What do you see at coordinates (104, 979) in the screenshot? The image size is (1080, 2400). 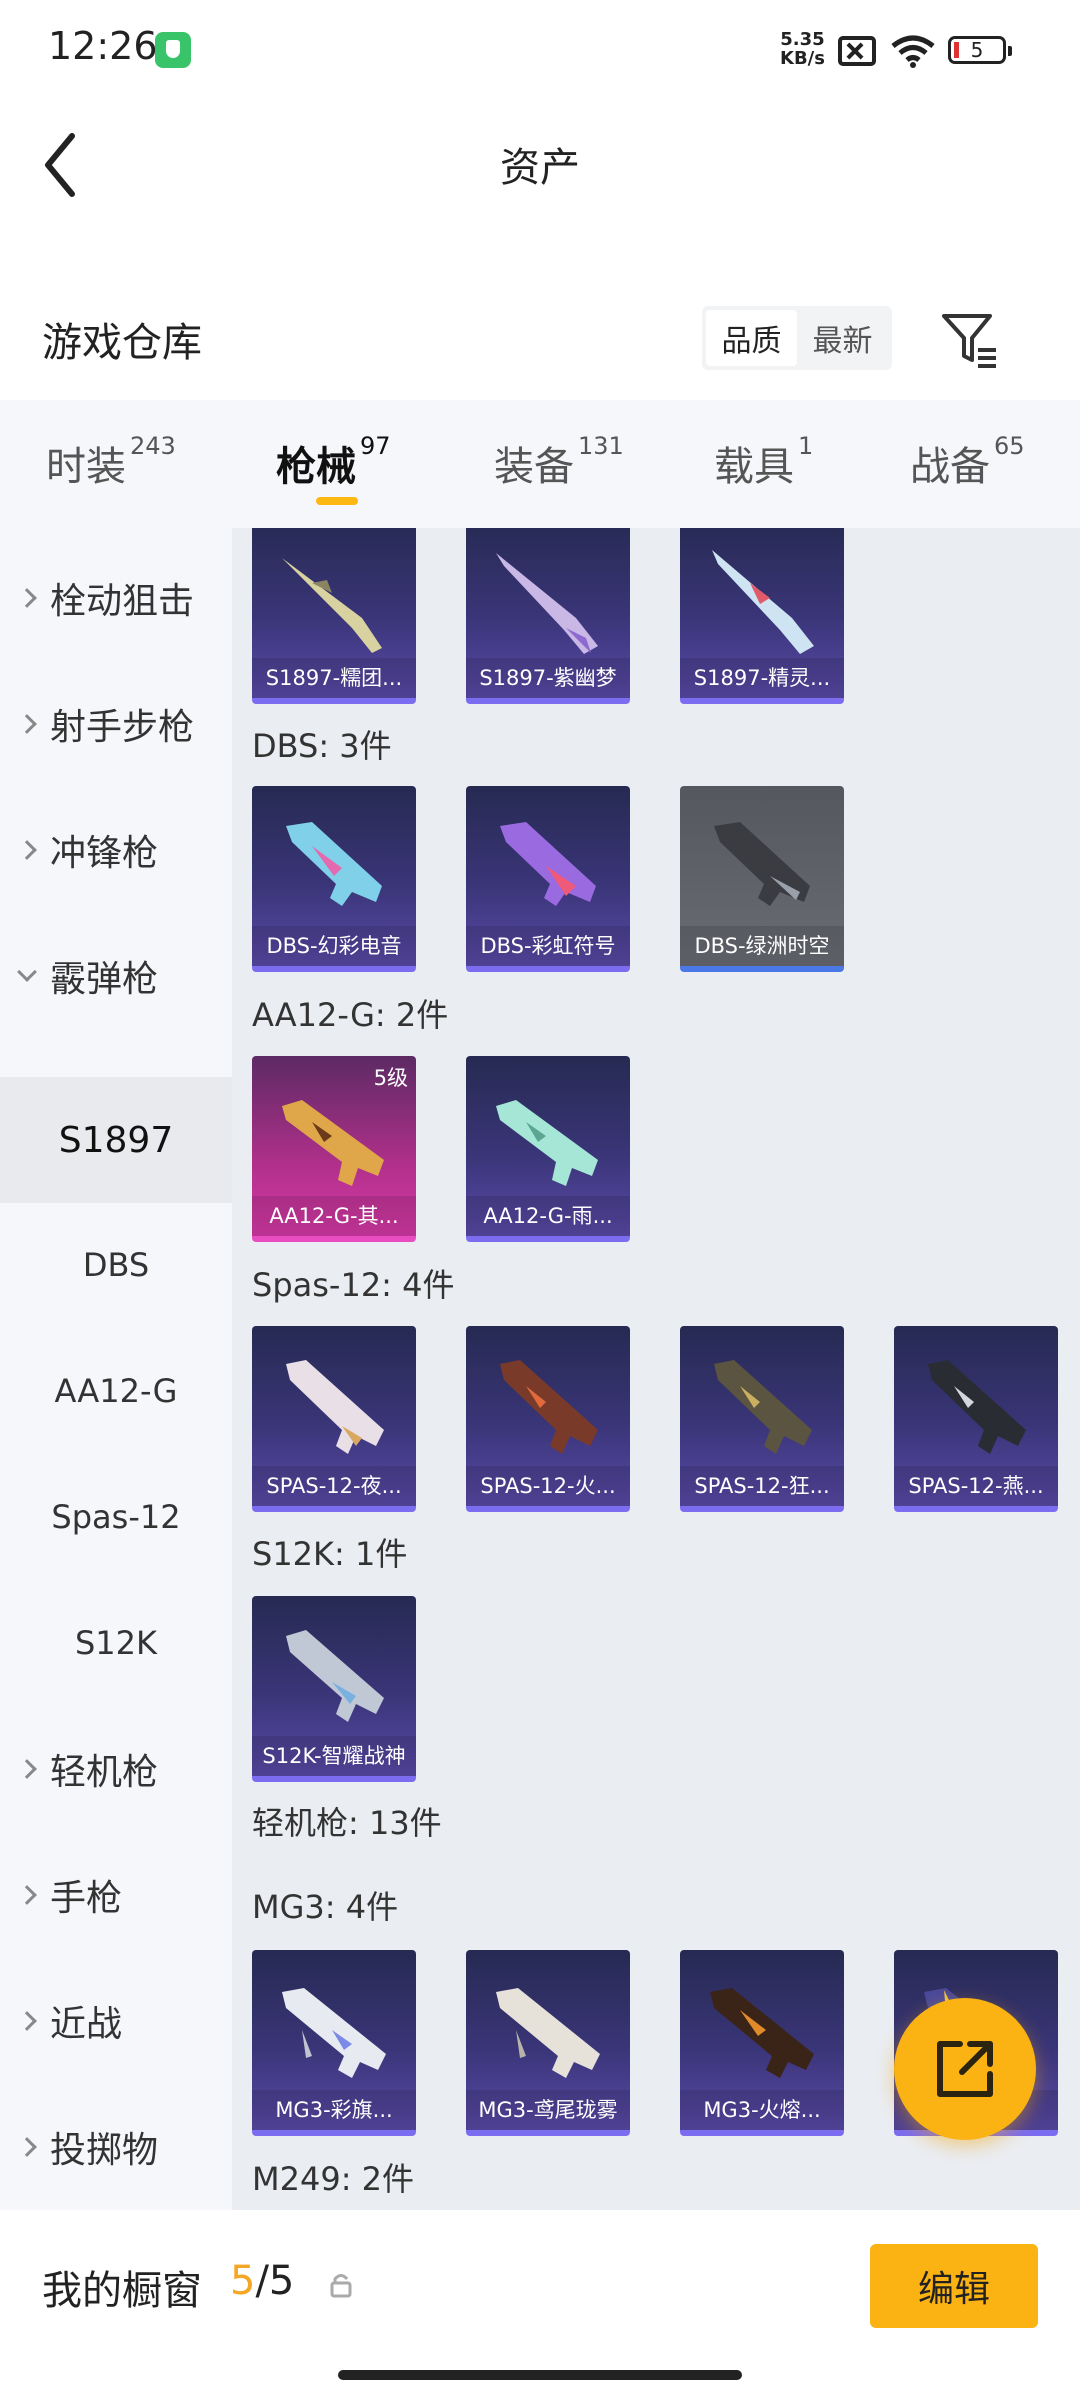 I see `sidebar-item-label: 霰弹枪` at bounding box center [104, 979].